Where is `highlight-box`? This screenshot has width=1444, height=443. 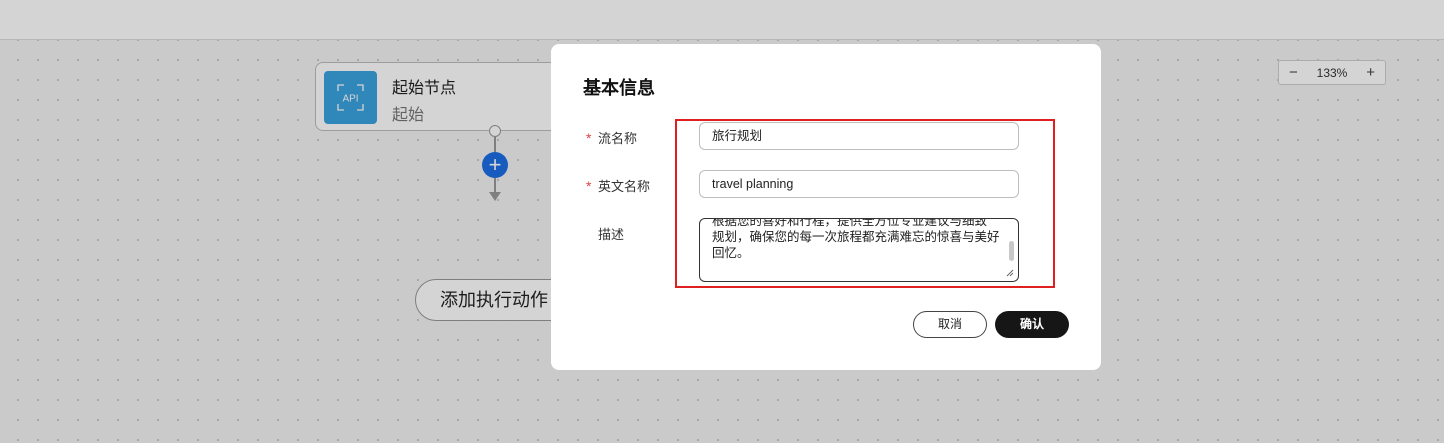 highlight-box is located at coordinates (865, 203).